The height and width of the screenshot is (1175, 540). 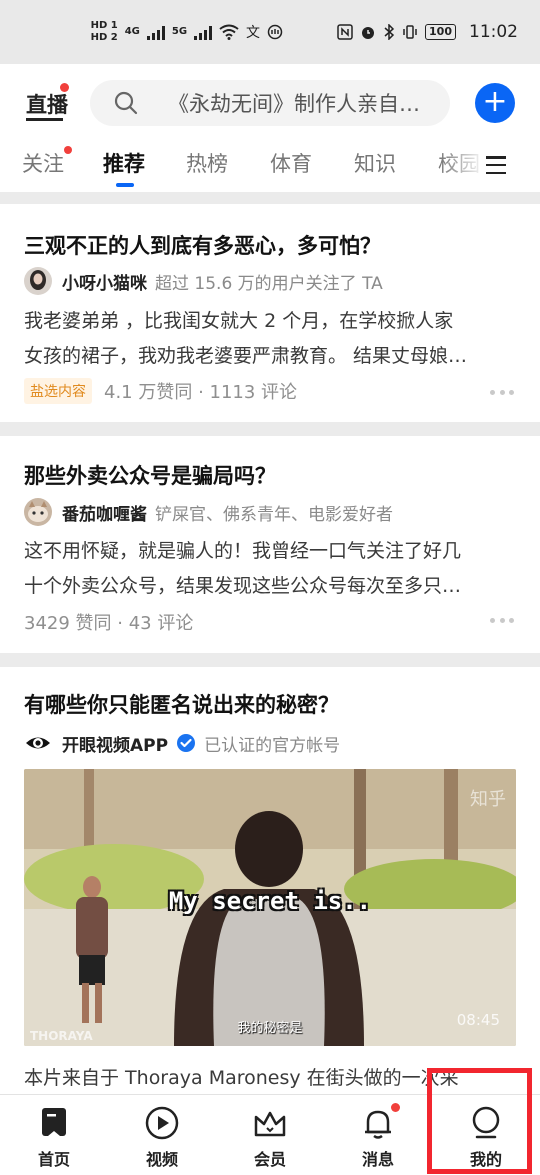 What do you see at coordinates (68, 150) in the screenshot?
I see `tab-follow-badge-dot` at bounding box center [68, 150].